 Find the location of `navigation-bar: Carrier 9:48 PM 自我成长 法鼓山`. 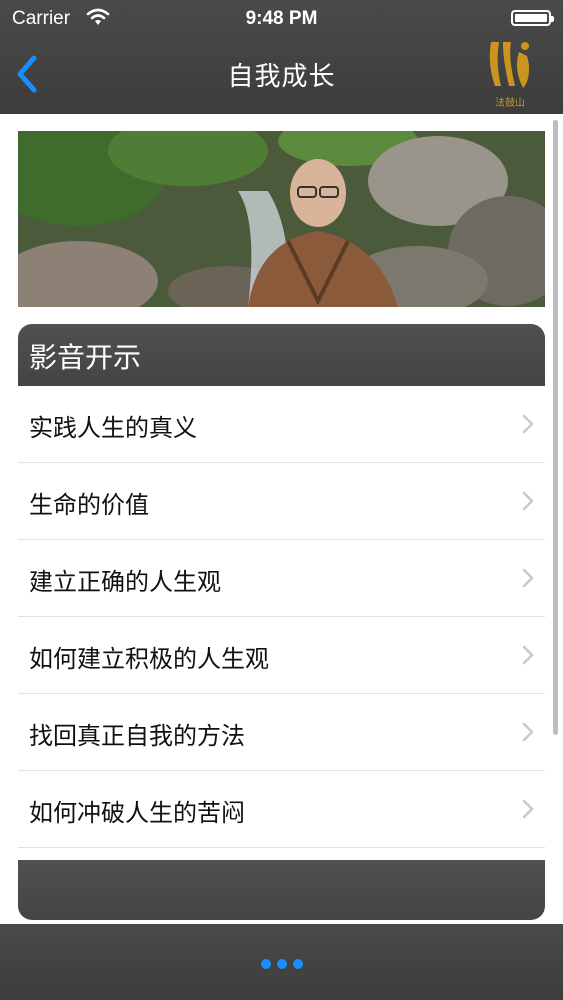

navigation-bar: Carrier 9:48 PM 自我成长 法鼓山 is located at coordinates (281, 57).